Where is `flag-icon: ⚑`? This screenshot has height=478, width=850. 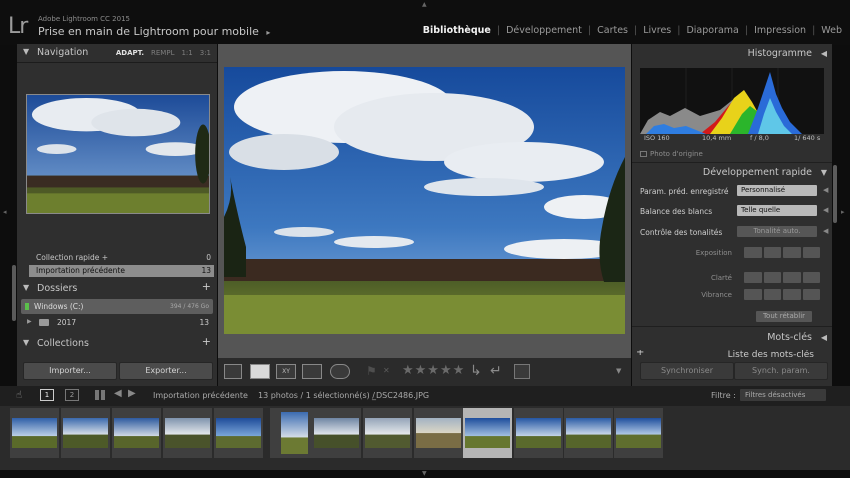 flag-icon: ⚑ is located at coordinates (371, 371).